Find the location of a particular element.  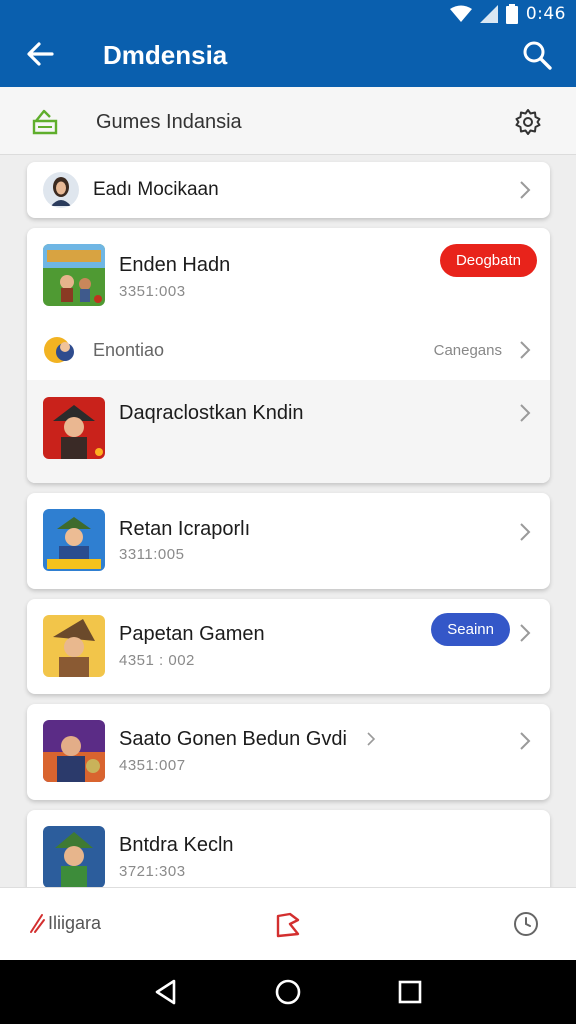

app-bar: 0:46 Dmdensia is located at coordinates (288, 43).